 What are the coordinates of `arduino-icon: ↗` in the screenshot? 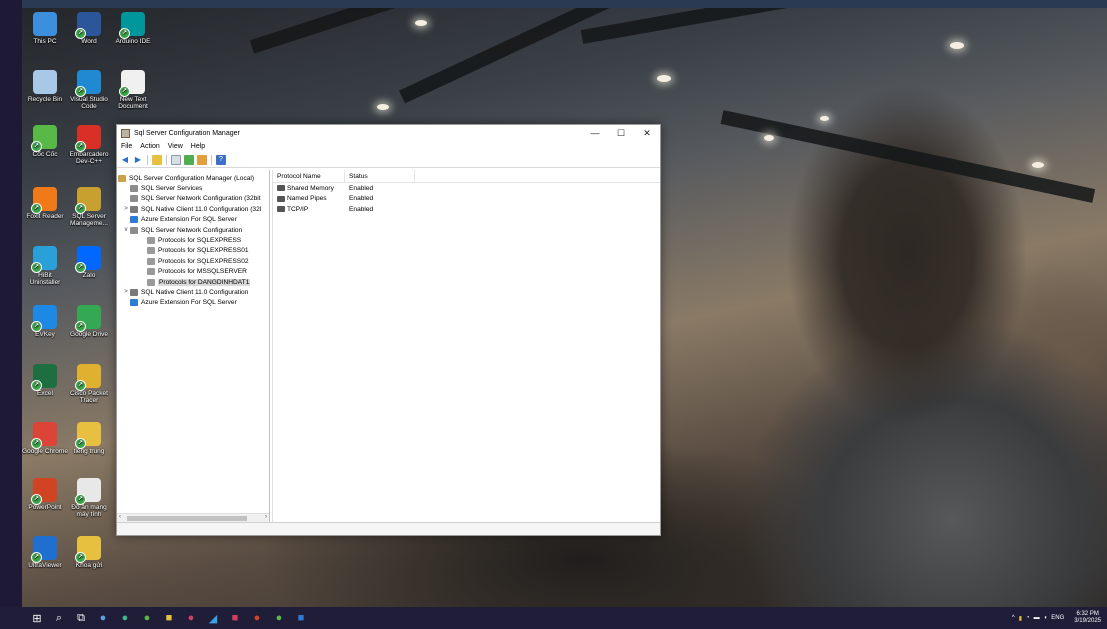 It's located at (132, 25).